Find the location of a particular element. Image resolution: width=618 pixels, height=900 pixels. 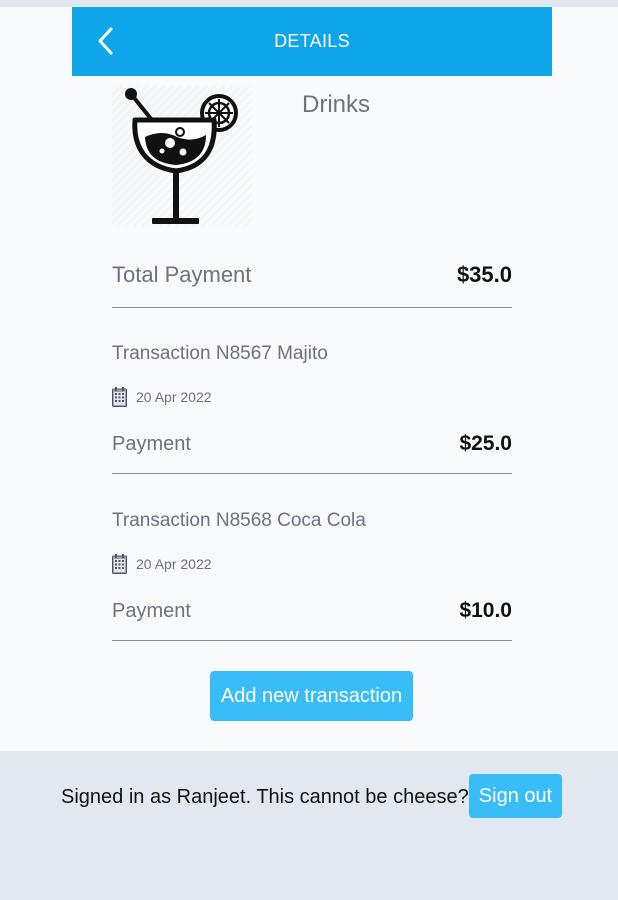

transaction-payment-row: Payment $10.0 is located at coordinates (312, 611).